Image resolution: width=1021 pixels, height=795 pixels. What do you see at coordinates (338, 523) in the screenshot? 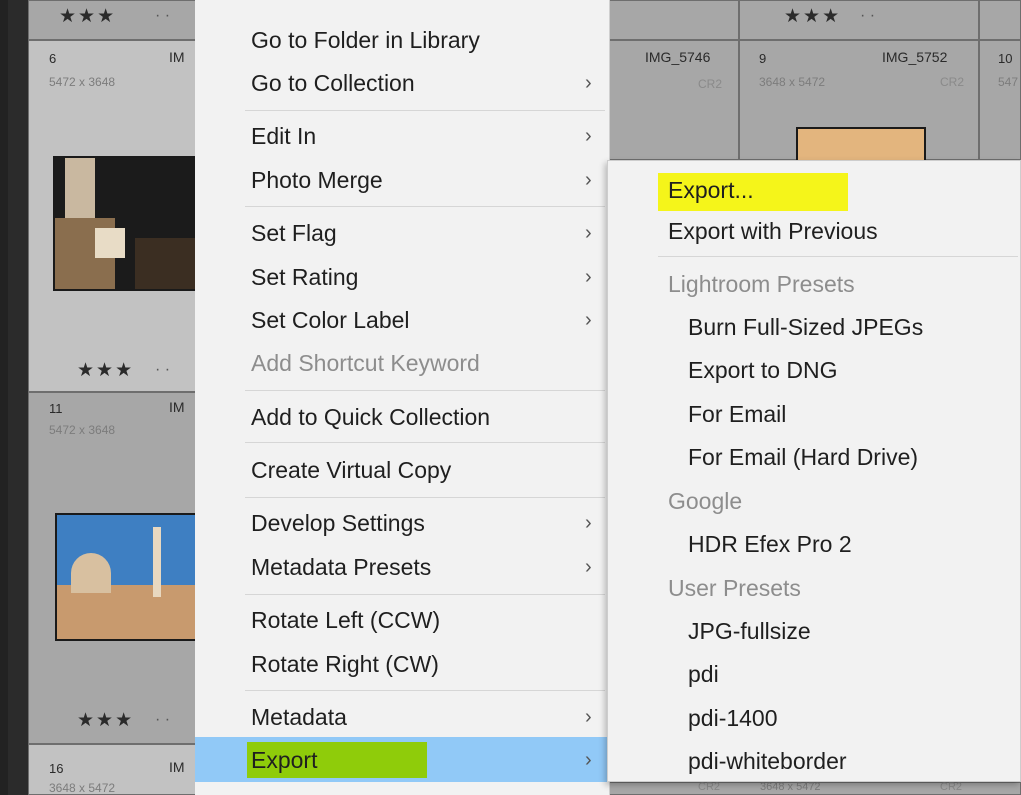
I see `menu-item-develop-settings: Develop Settings` at bounding box center [338, 523].